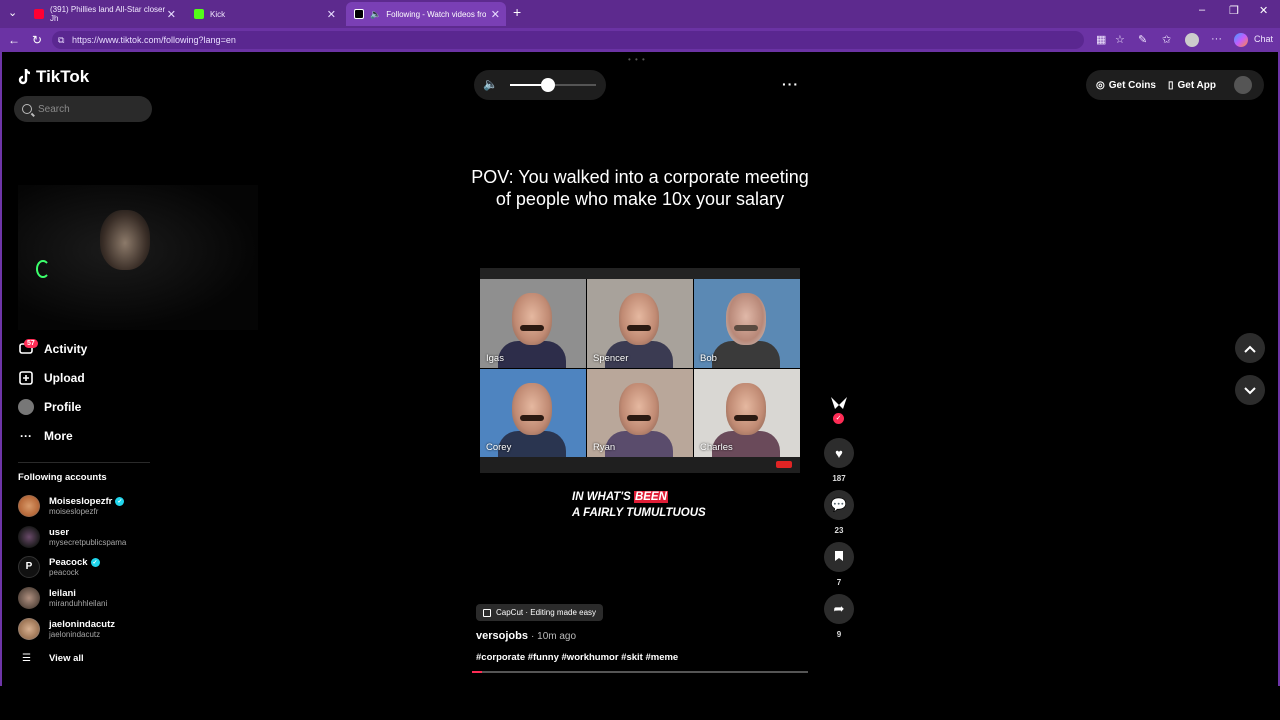  Describe the element at coordinates (1243, 85) in the screenshot. I see `user-avatar` at that location.